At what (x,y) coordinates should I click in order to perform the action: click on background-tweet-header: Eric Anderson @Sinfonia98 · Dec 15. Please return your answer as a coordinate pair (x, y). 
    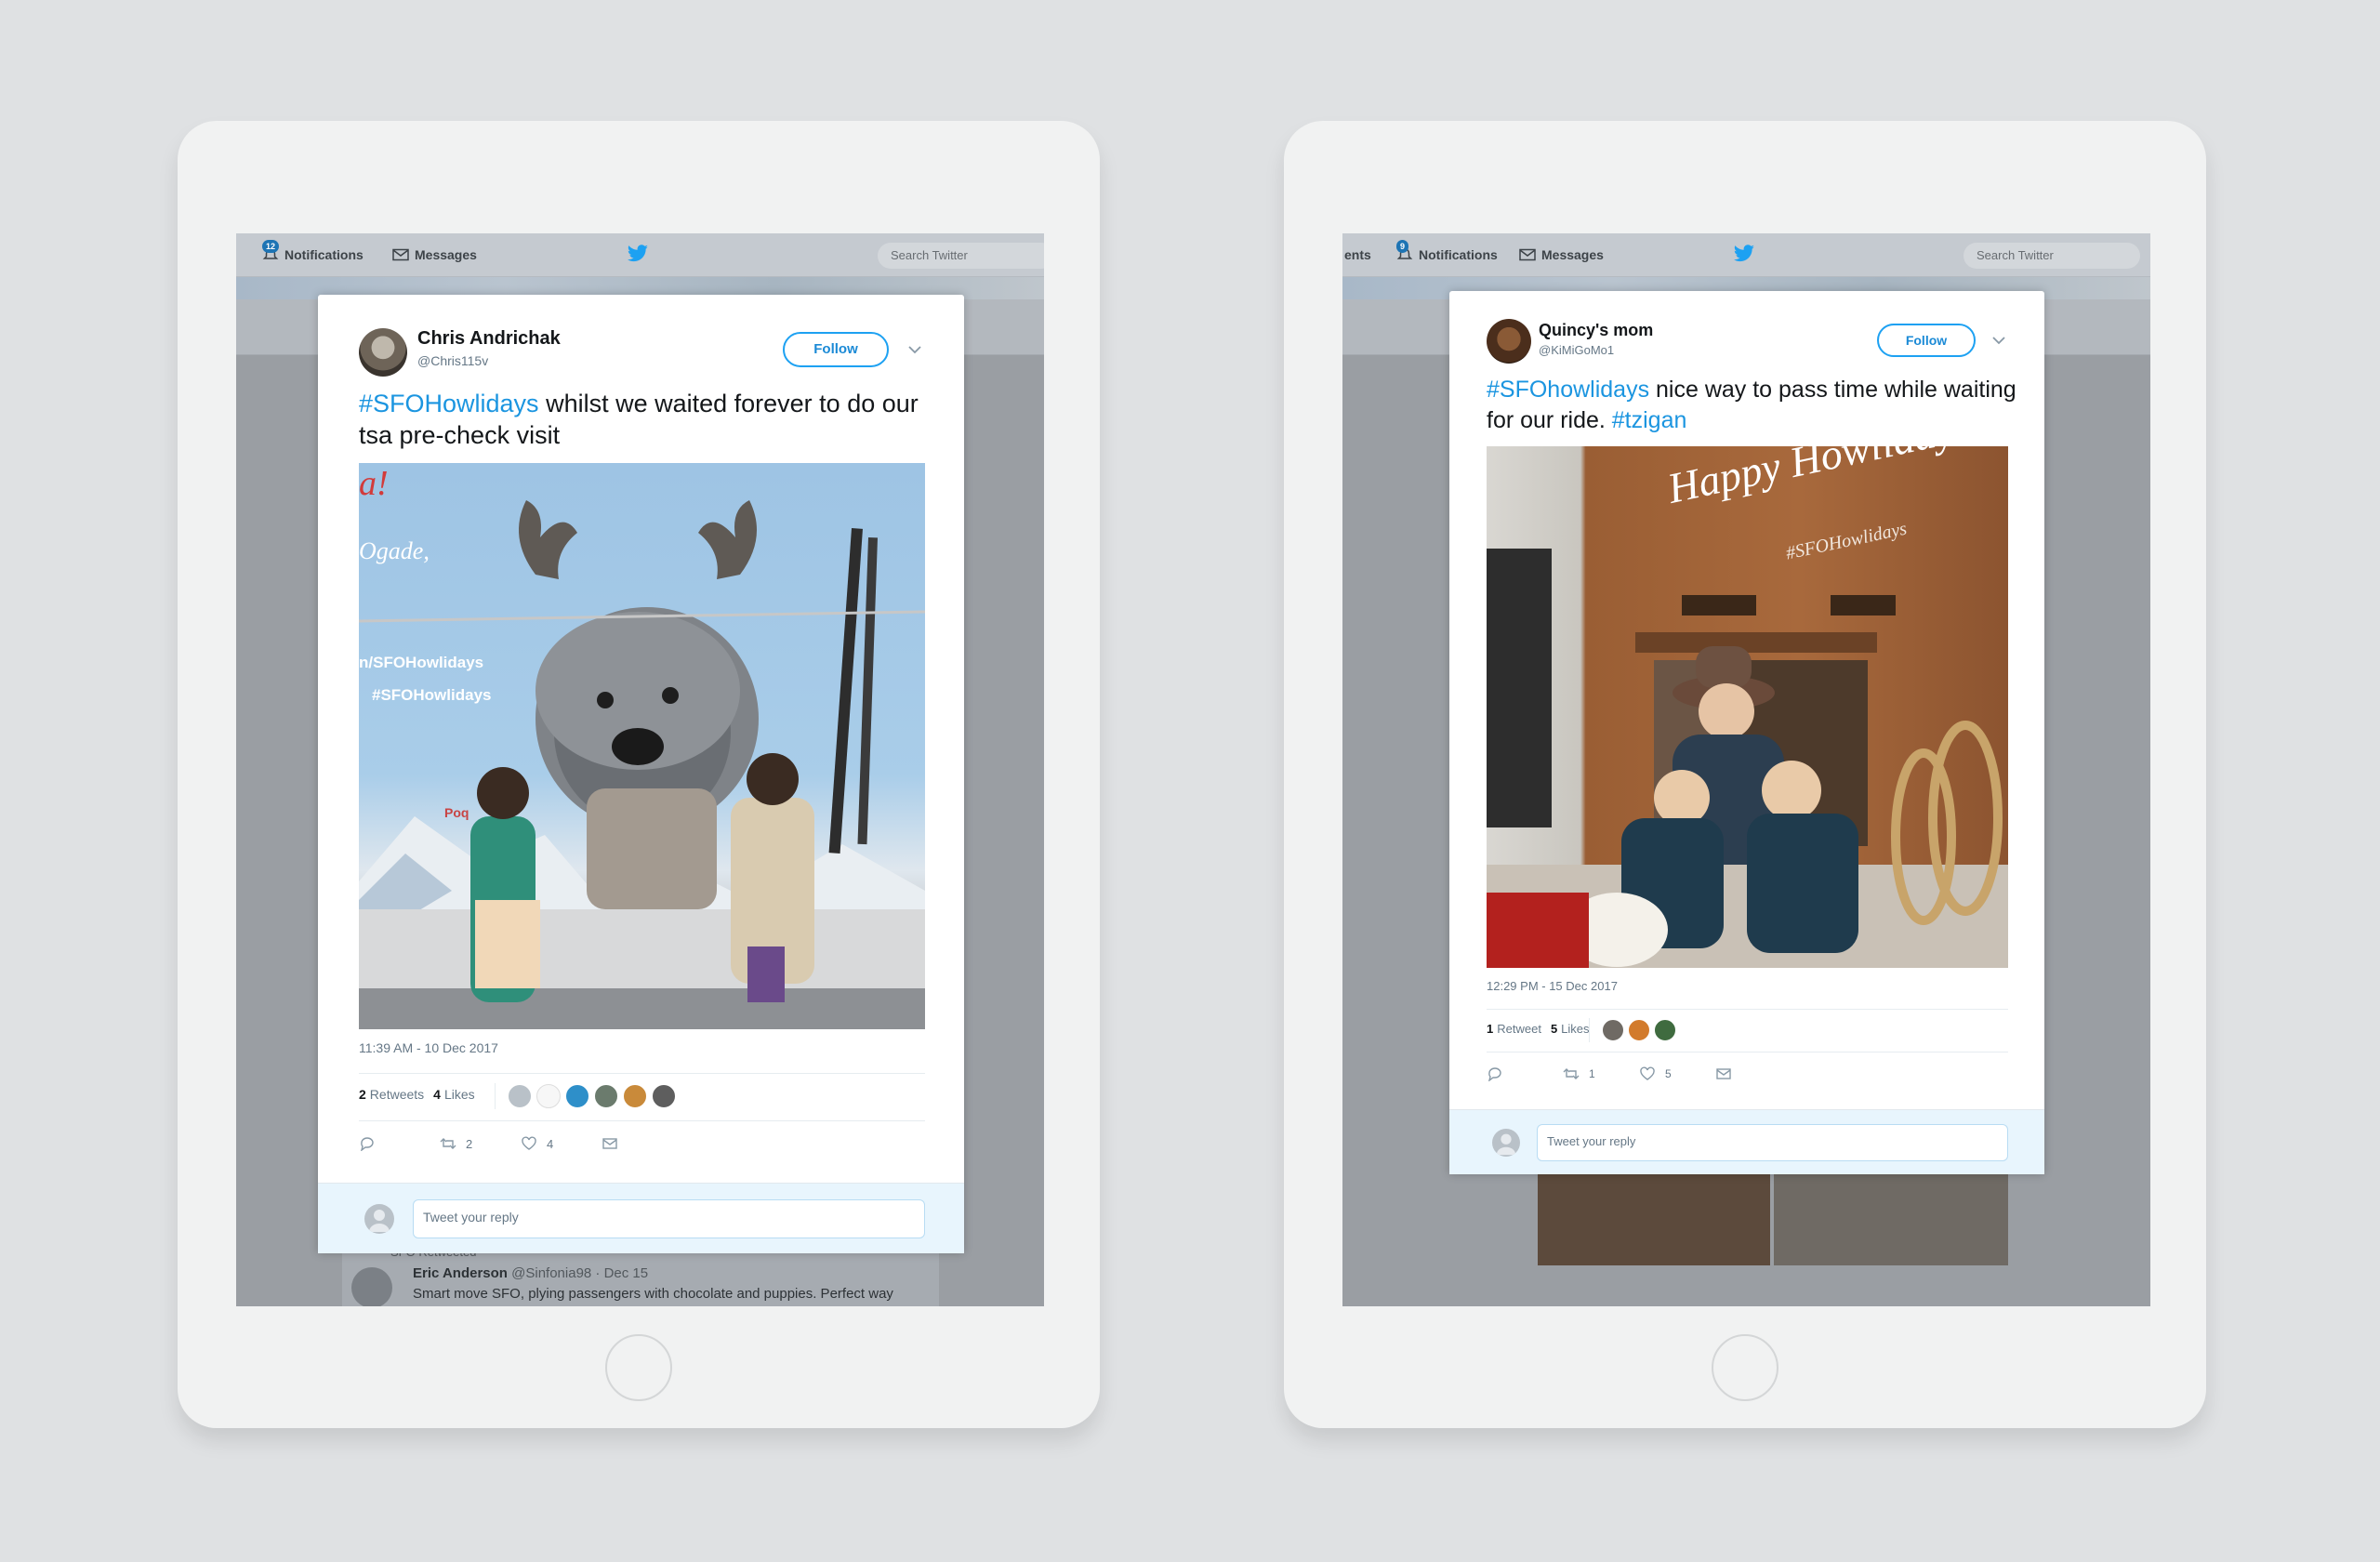
    Looking at the image, I should click on (530, 1273).